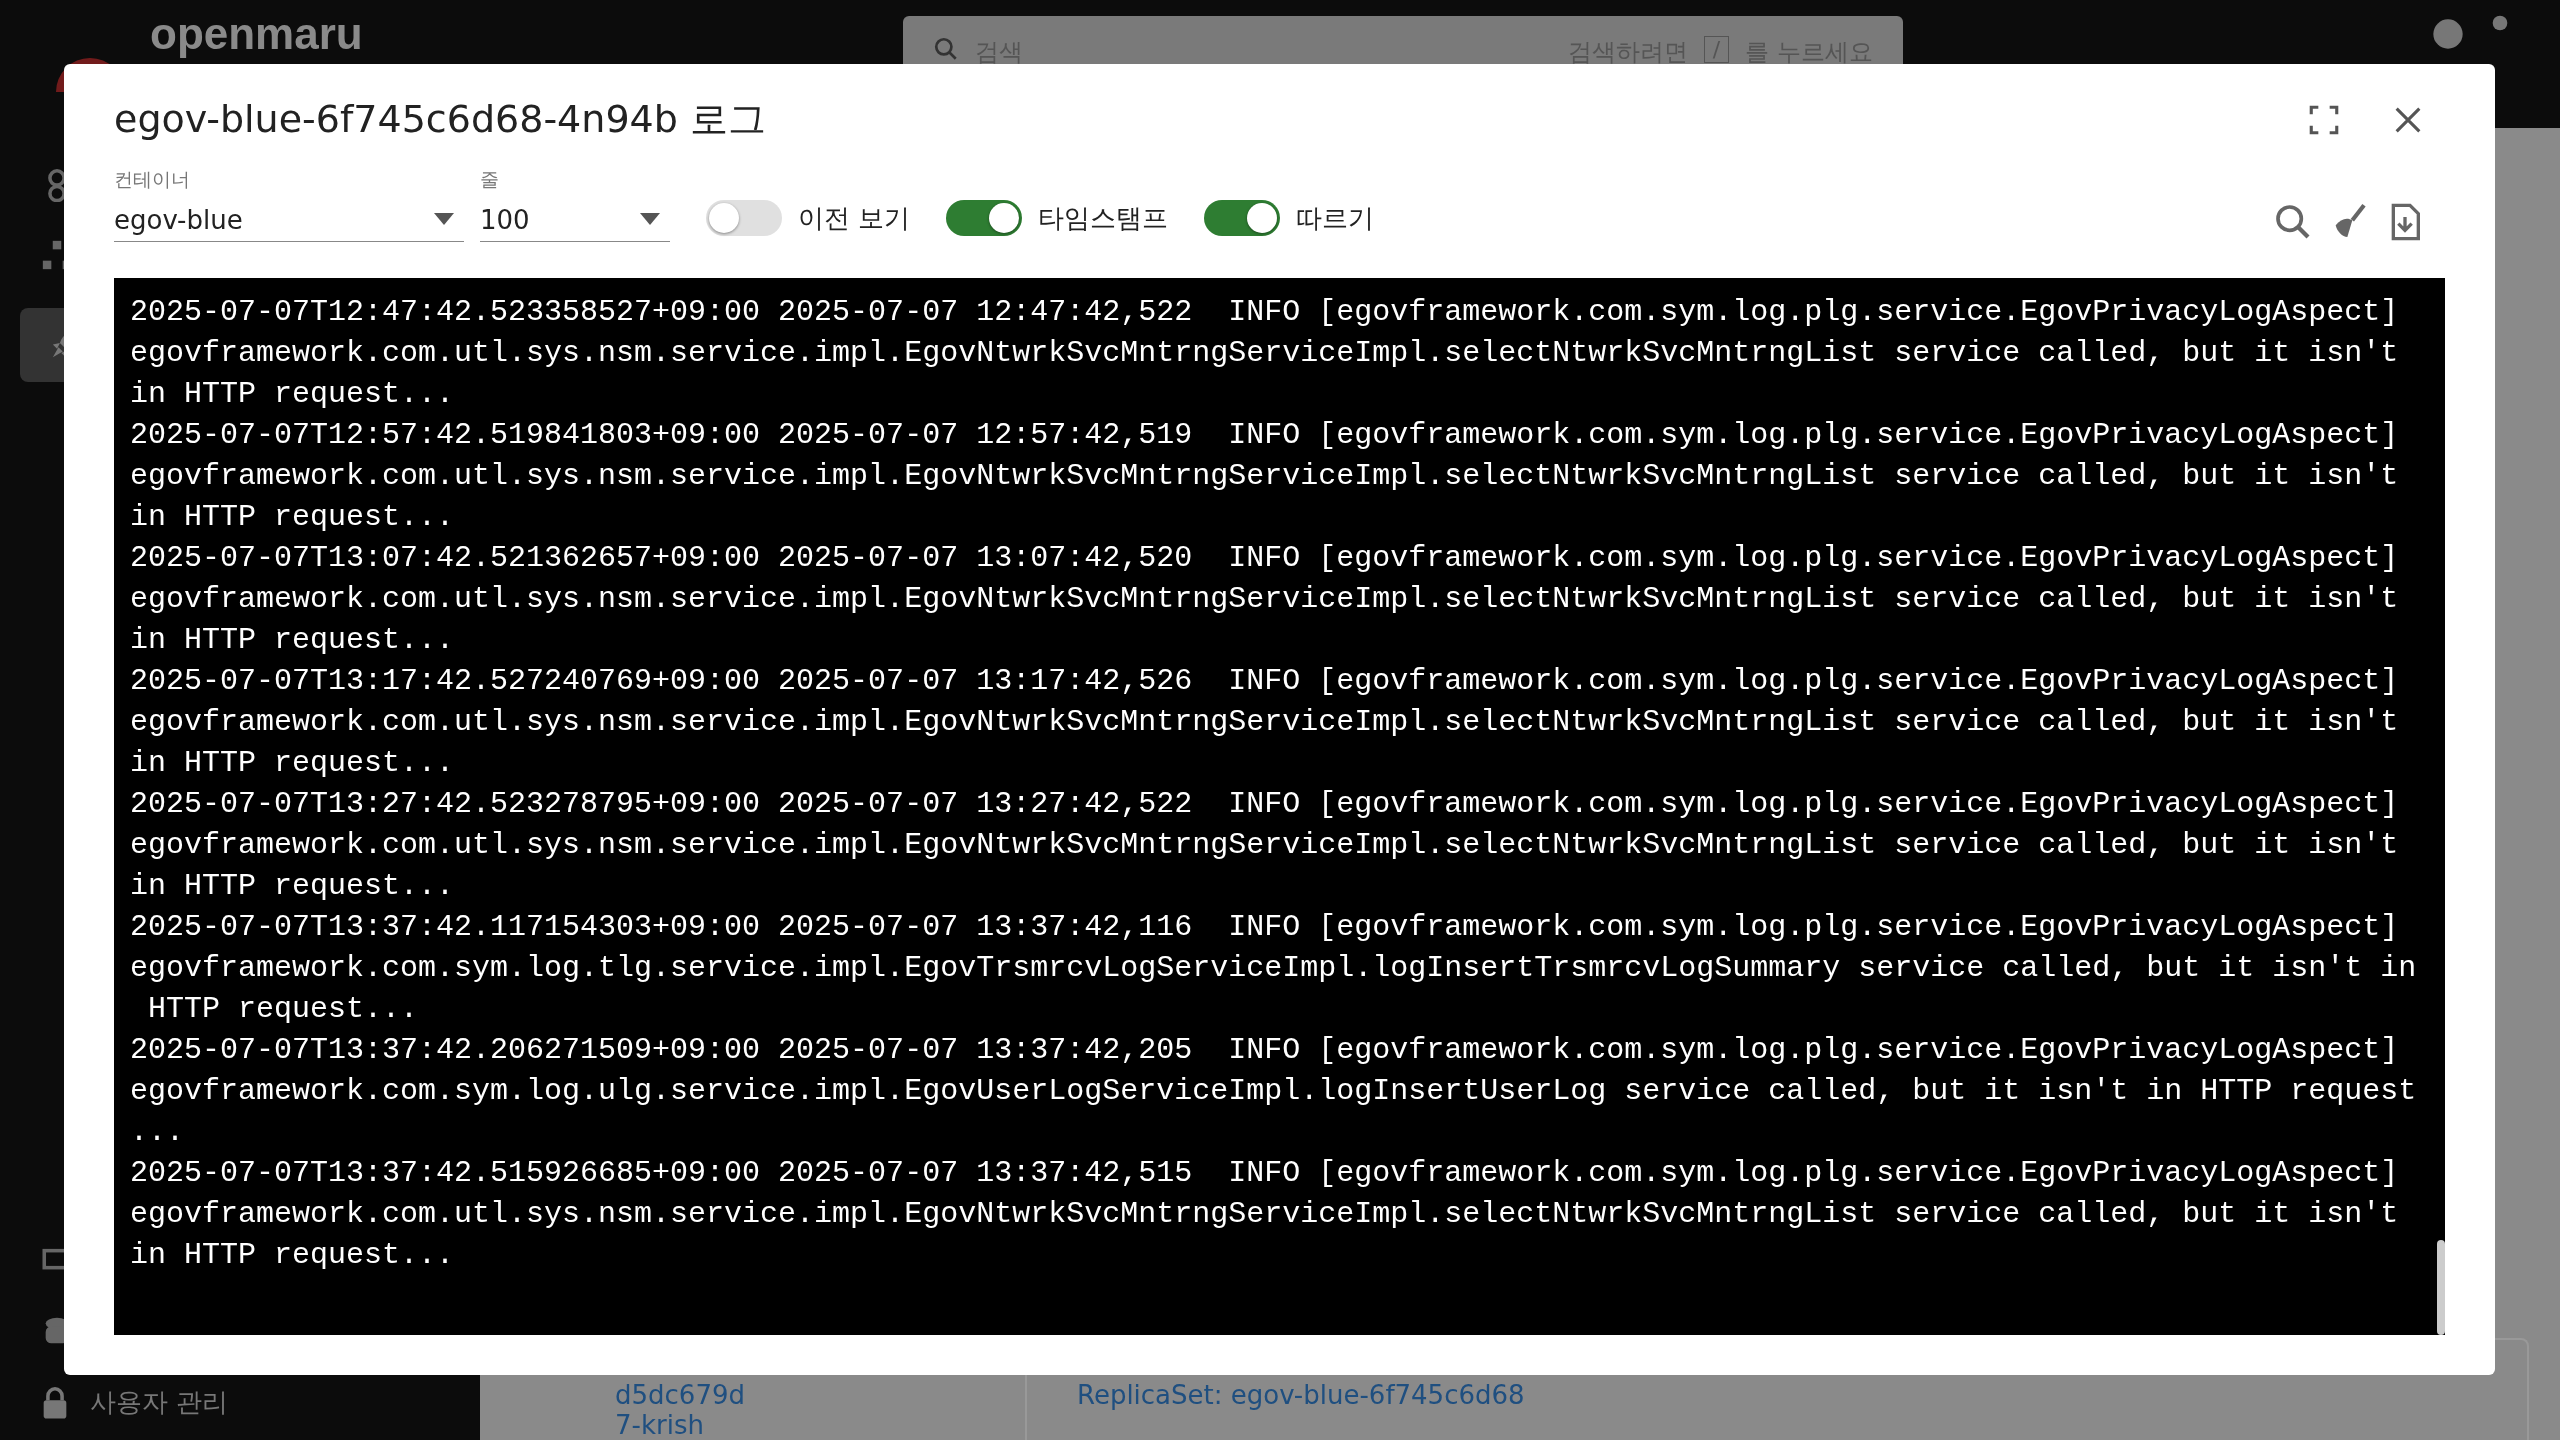 Image resolution: width=2560 pixels, height=1440 pixels. Describe the element at coordinates (1103, 218) in the screenshot. I see `toggle-label: 타임스탬프` at that location.